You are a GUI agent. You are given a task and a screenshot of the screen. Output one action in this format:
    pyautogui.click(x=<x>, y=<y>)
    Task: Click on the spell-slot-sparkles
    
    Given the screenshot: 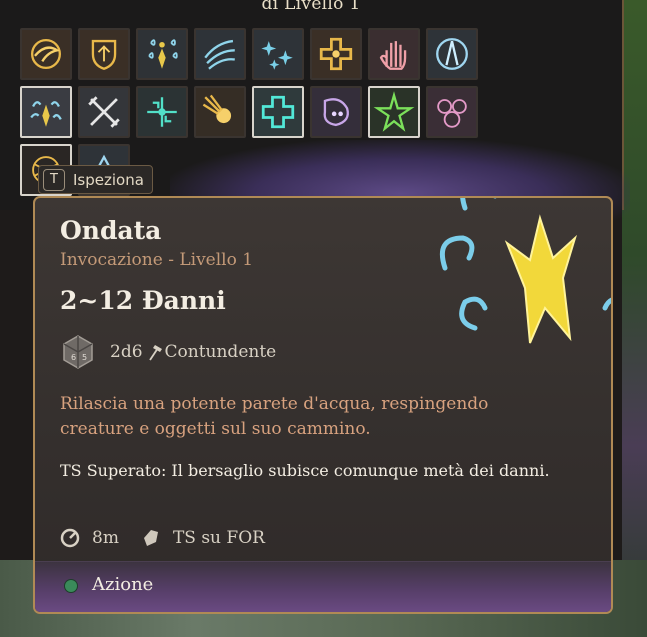 What is the action you would take?
    pyautogui.click(x=278, y=54)
    